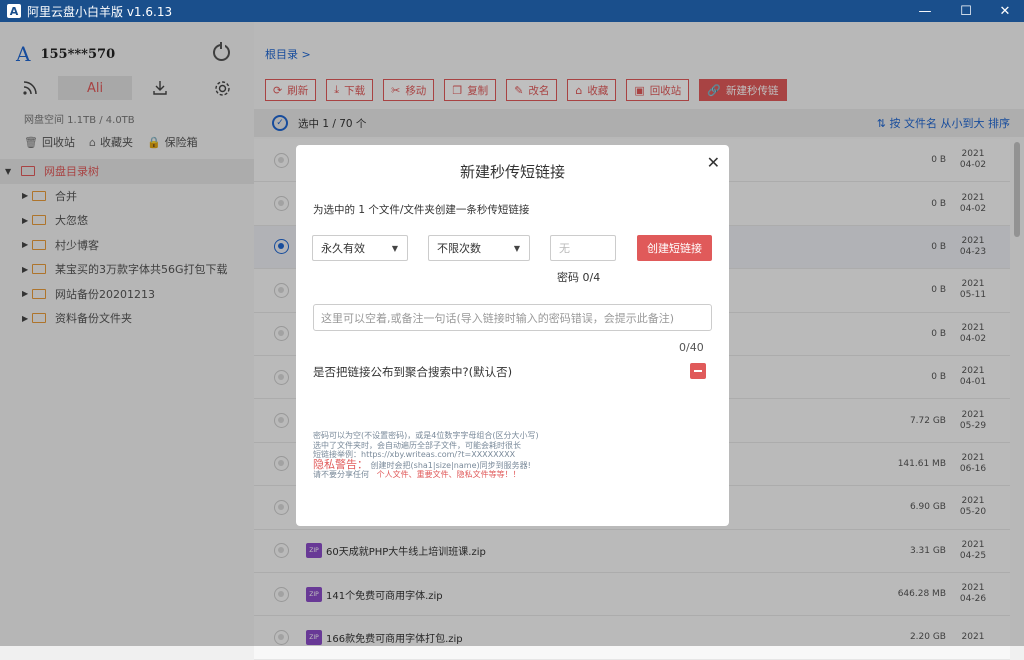 The width and height of the screenshot is (1024, 660). What do you see at coordinates (579, 277) in the screenshot?
I see `password-label: 密码 0/4` at bounding box center [579, 277].